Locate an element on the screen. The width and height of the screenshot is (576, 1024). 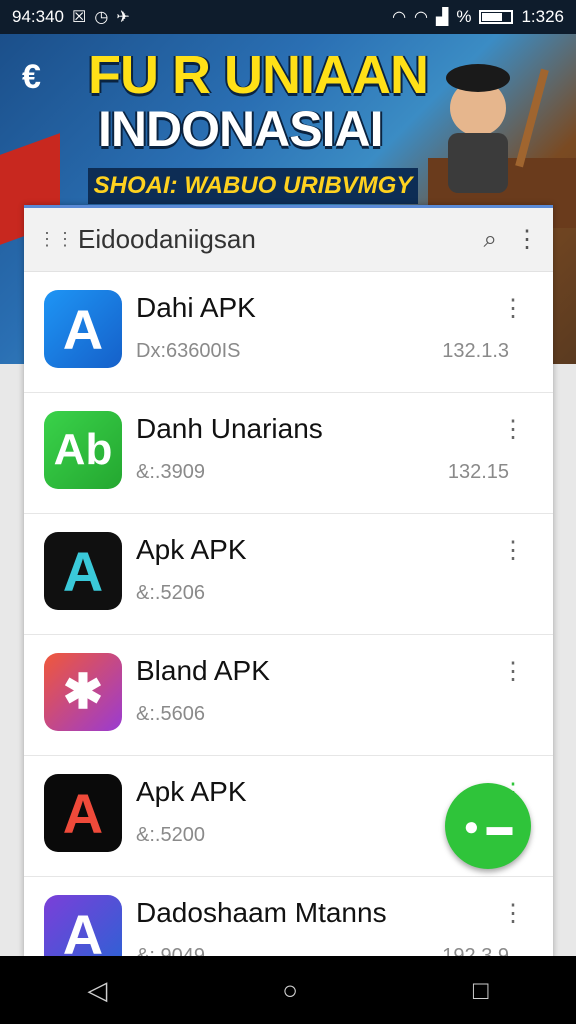
app-name: Danh Unarians is located at coordinates (229, 428).